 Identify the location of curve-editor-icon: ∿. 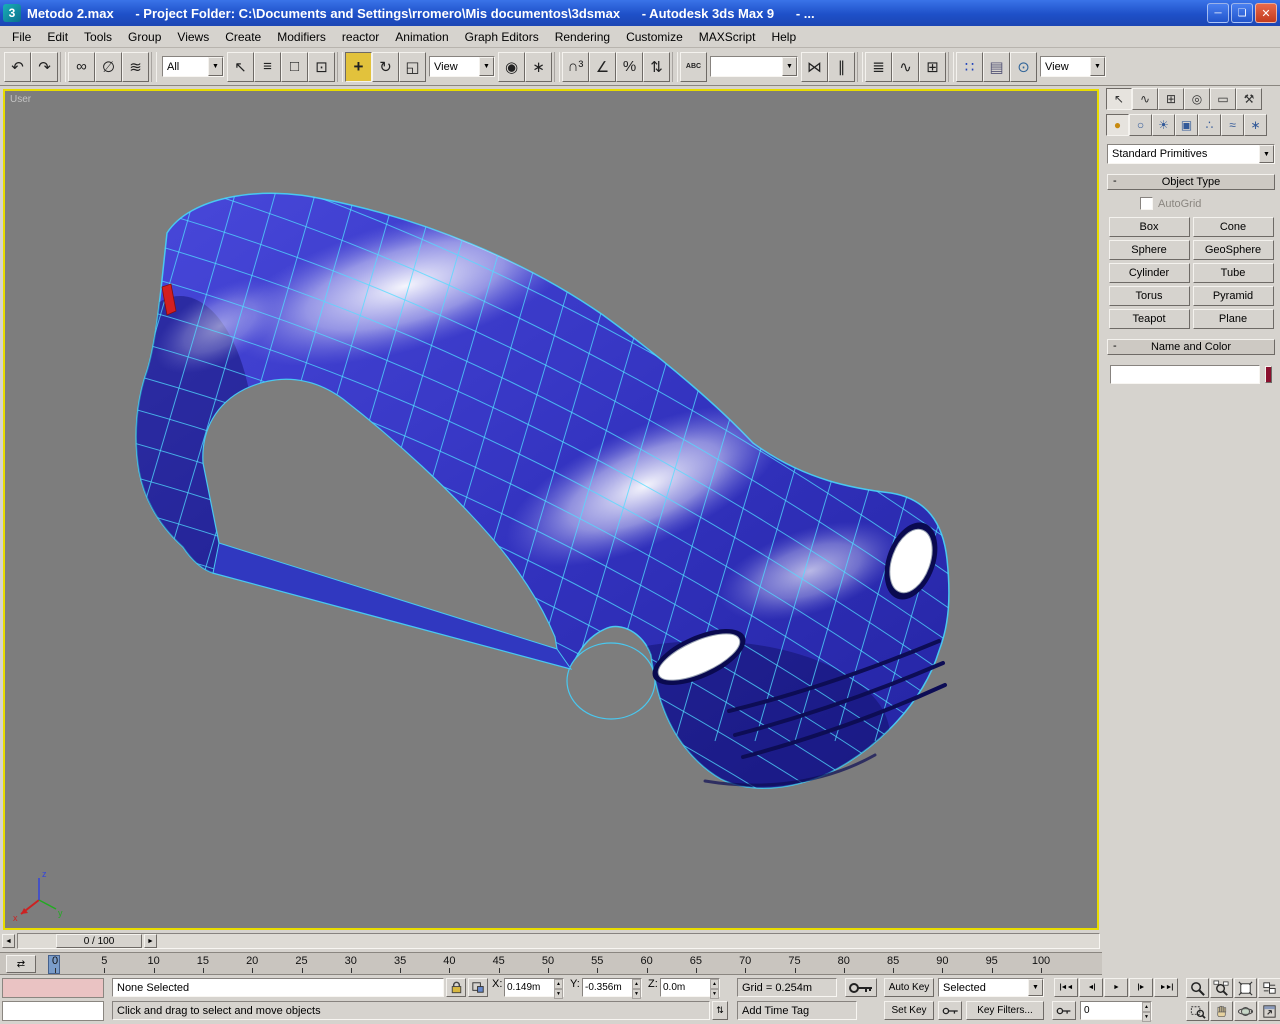
(905, 66).